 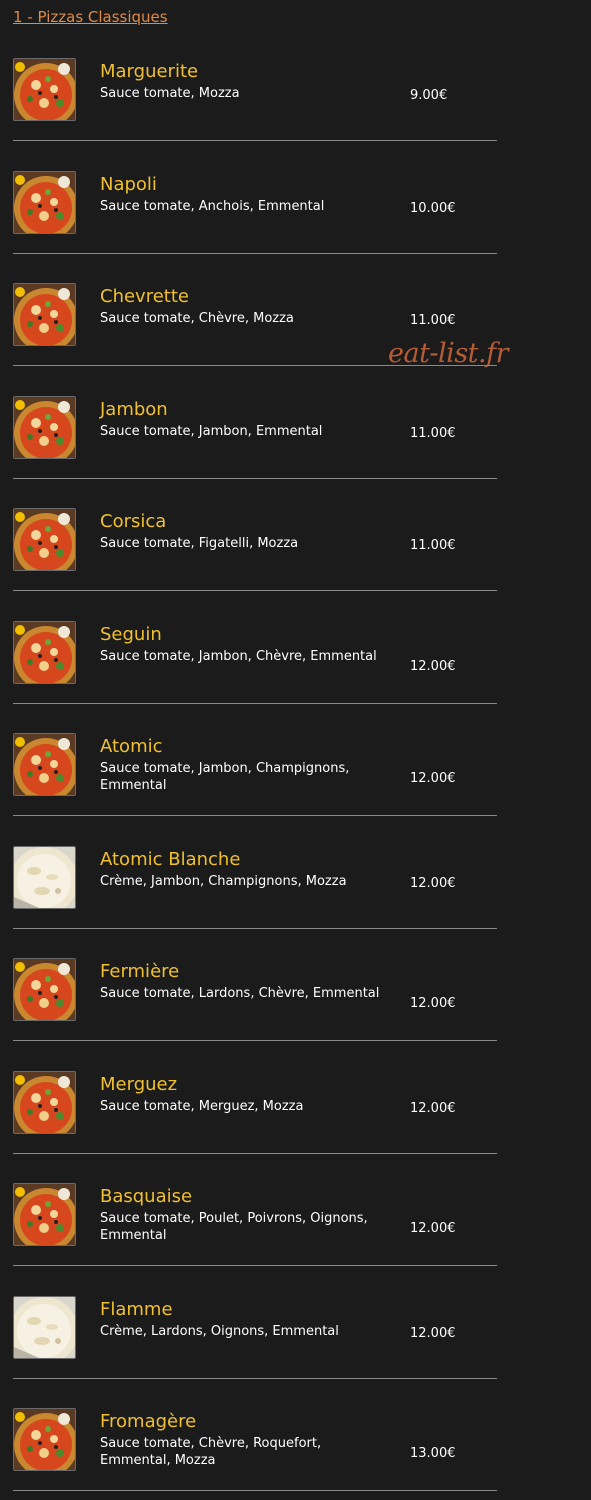 What do you see at coordinates (128, 184) in the screenshot?
I see `item-name: Napoli` at bounding box center [128, 184].